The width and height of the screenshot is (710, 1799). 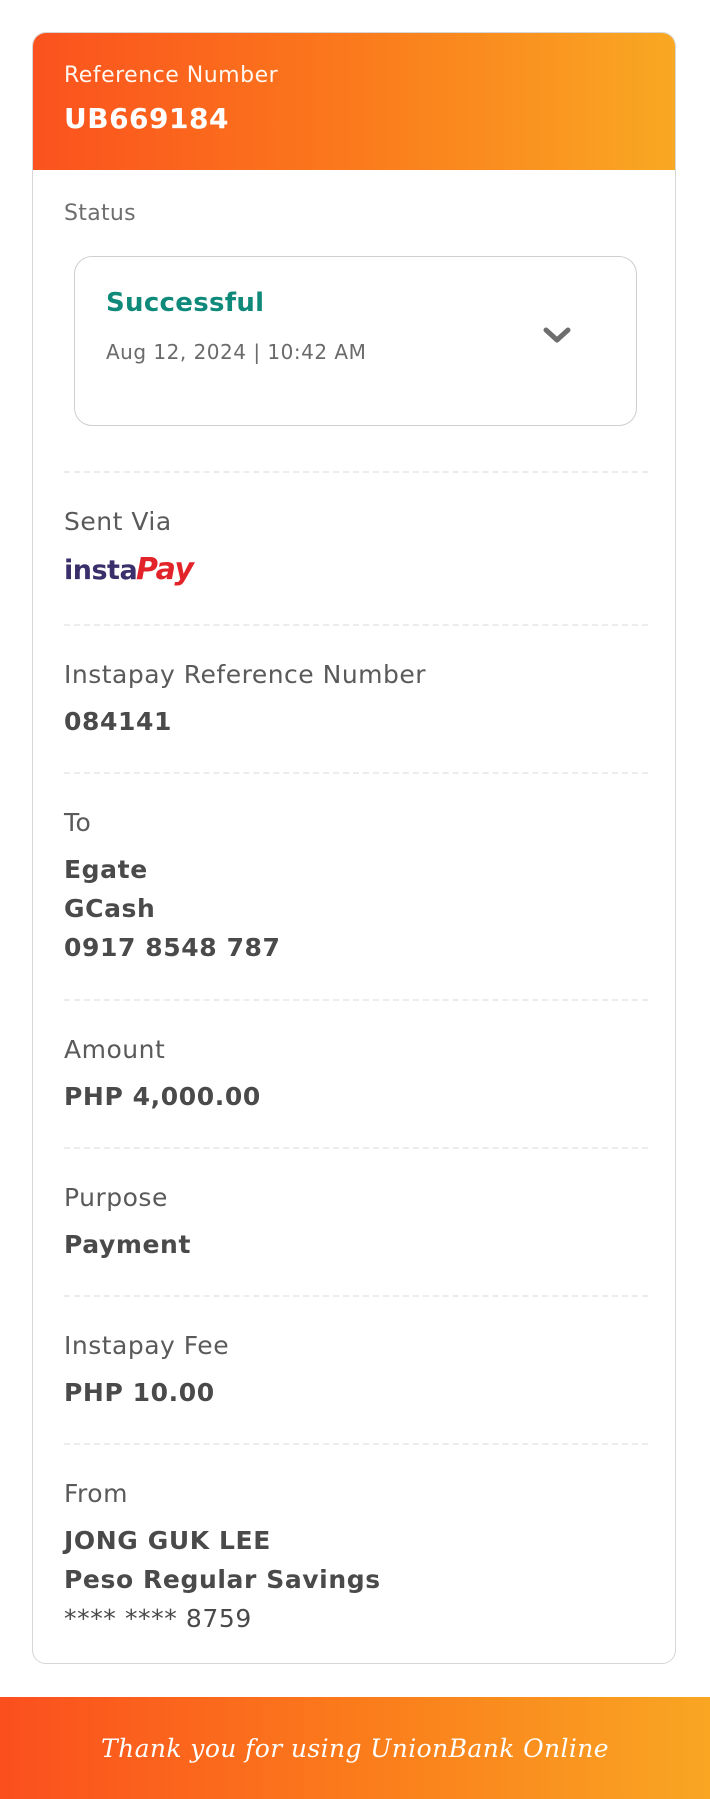 I want to click on instapay-reference-label: Instapay Reference Number, so click(x=245, y=674).